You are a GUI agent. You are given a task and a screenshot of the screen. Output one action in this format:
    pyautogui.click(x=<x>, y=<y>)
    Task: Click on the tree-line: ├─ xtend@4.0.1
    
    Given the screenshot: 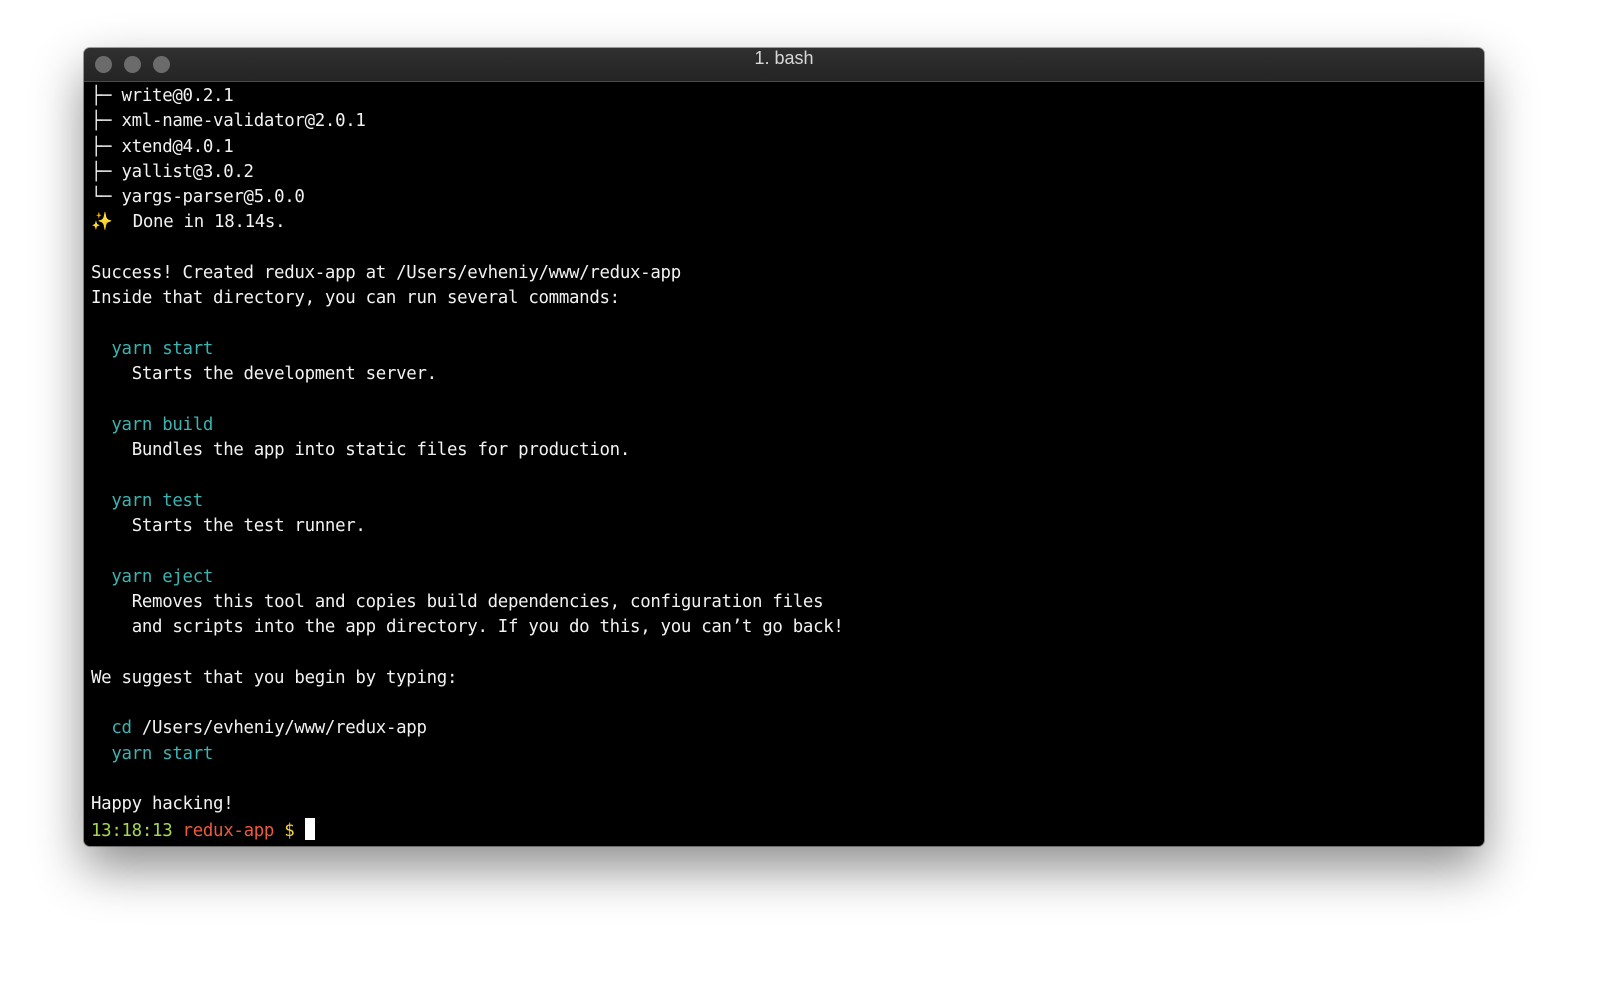 What is the action you would take?
    pyautogui.click(x=467, y=147)
    